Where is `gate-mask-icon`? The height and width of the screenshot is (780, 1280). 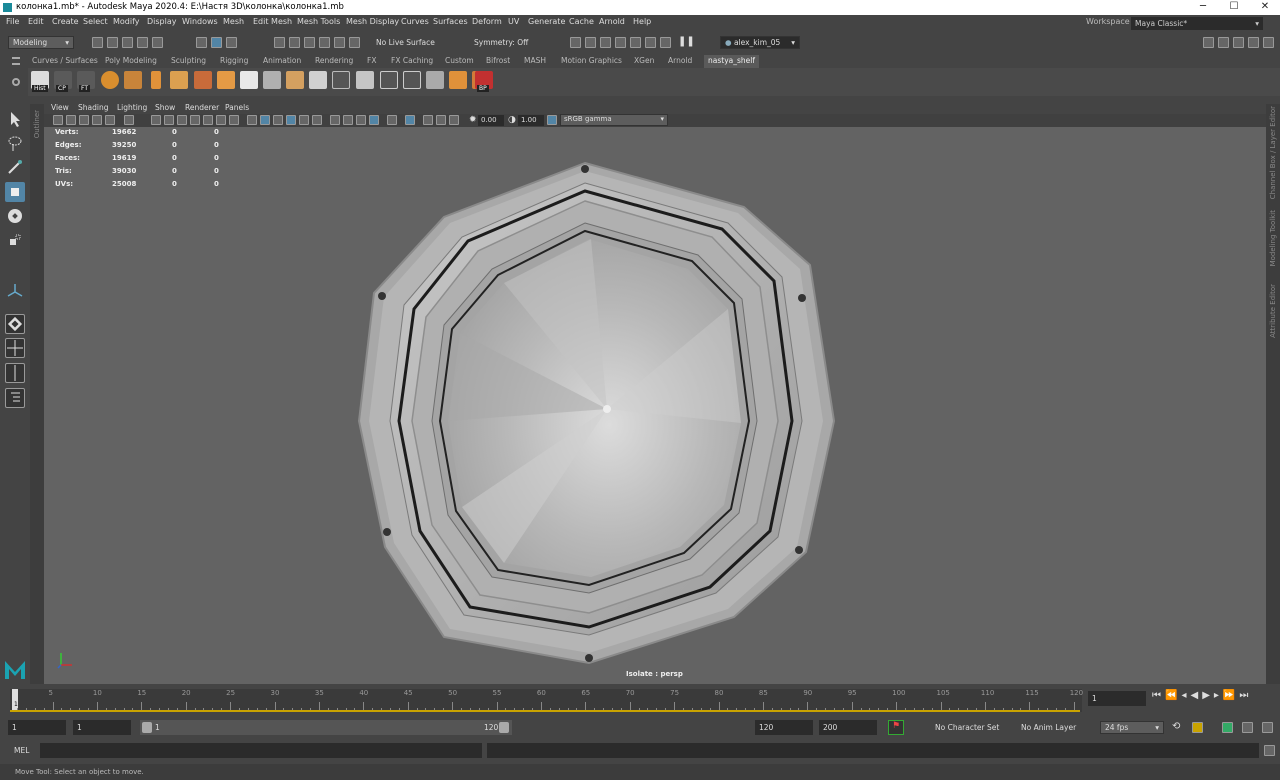 gate-mask-icon is located at coordinates (195, 120).